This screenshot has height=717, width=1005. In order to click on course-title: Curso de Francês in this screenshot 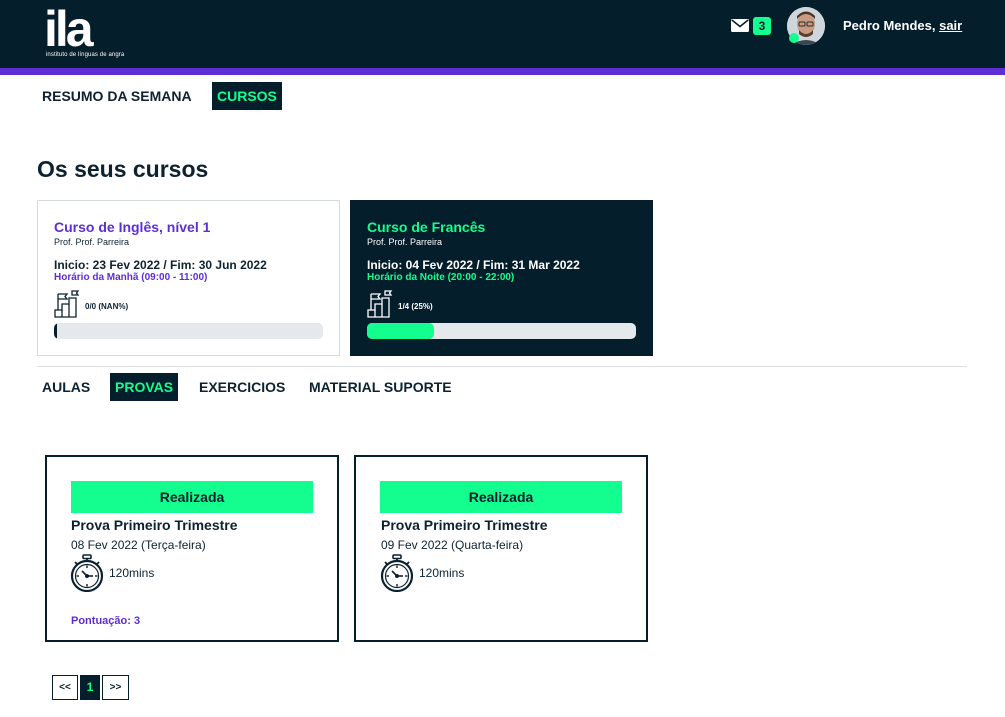, I will do `click(426, 227)`.